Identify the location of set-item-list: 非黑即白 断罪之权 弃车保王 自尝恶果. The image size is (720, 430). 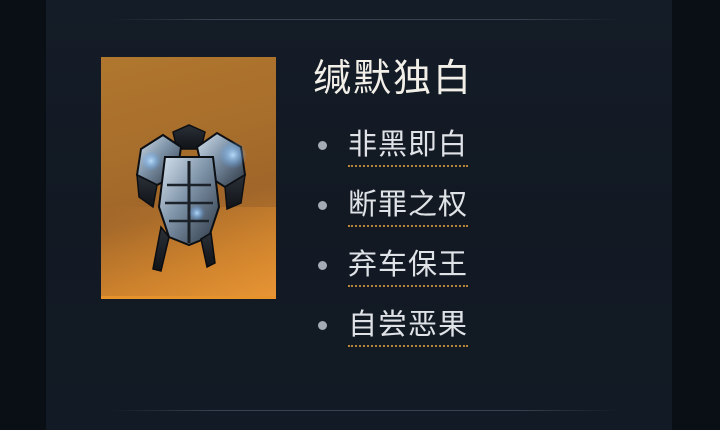
(393, 244).